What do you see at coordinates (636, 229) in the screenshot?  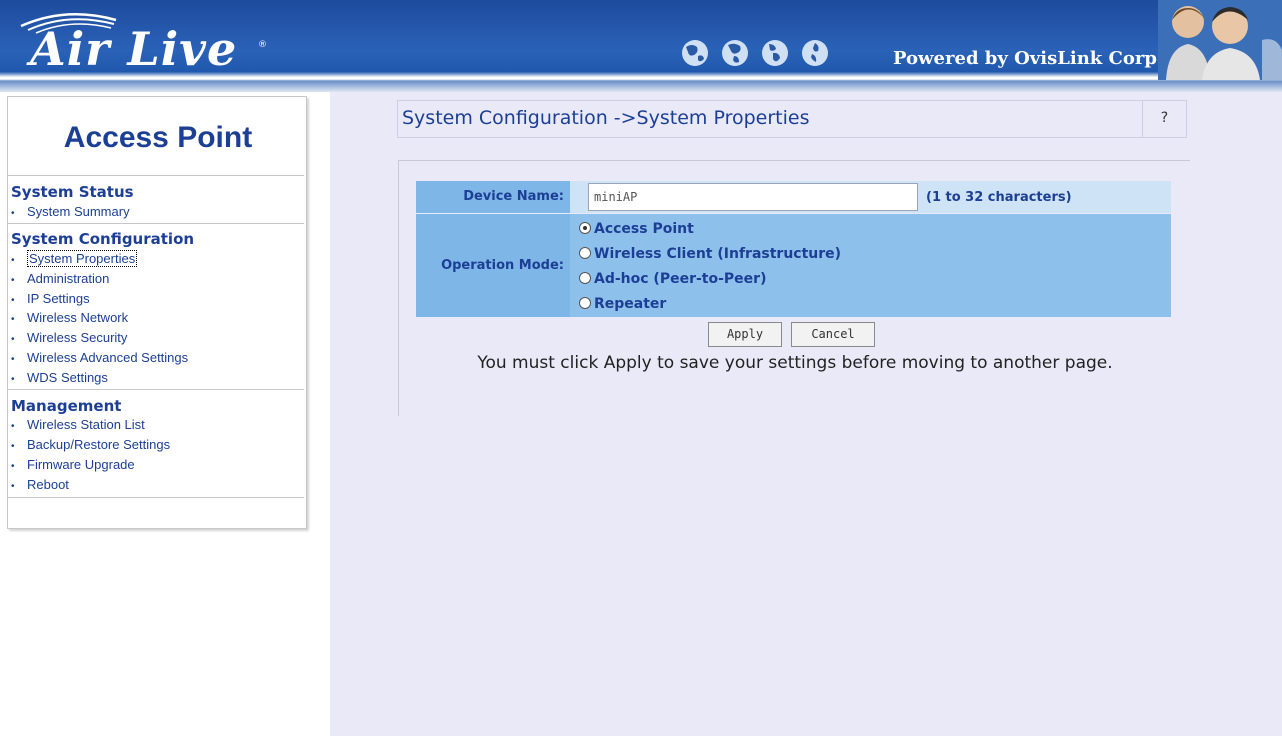 I see `mode-option-access-point: Access Point` at bounding box center [636, 229].